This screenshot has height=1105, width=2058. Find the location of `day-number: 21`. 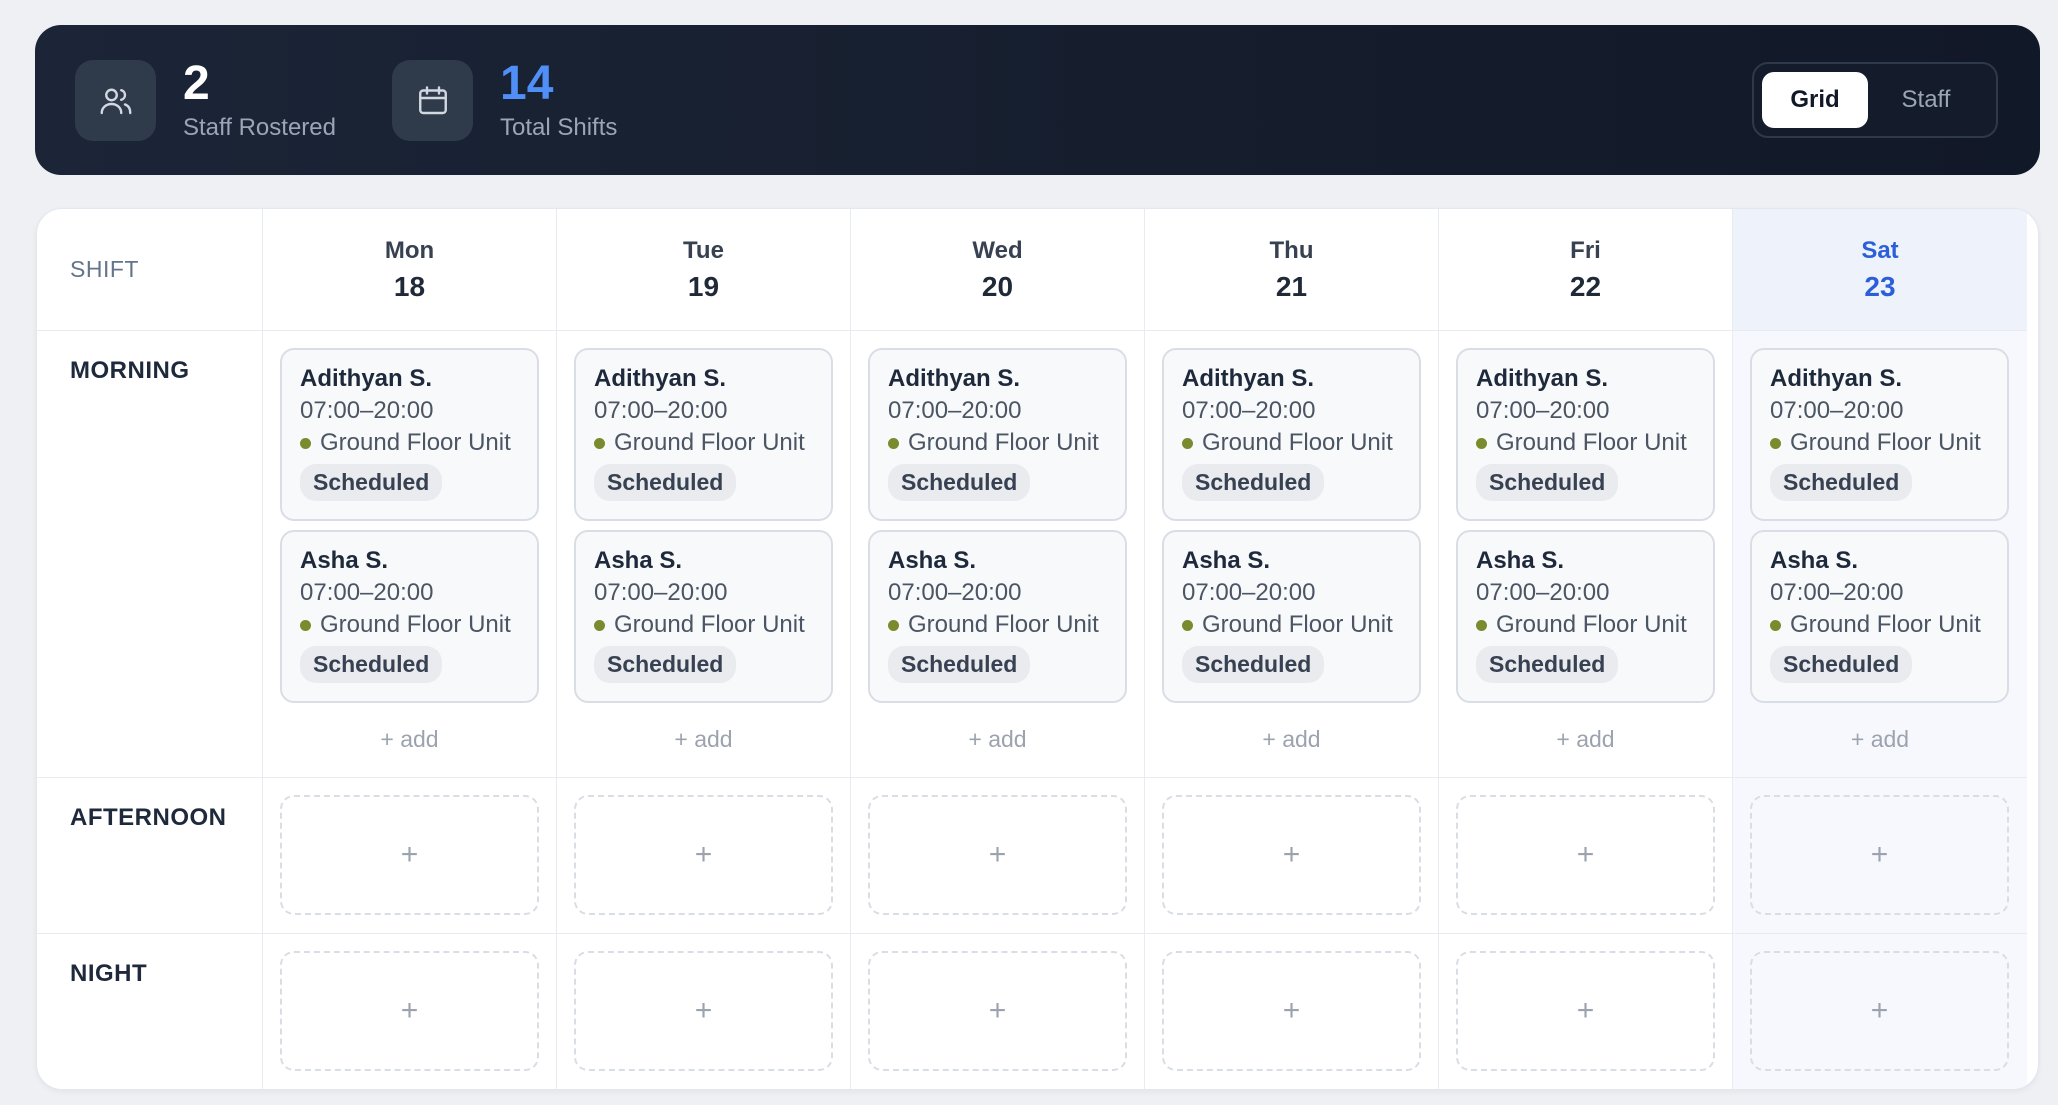

day-number: 21 is located at coordinates (1291, 286).